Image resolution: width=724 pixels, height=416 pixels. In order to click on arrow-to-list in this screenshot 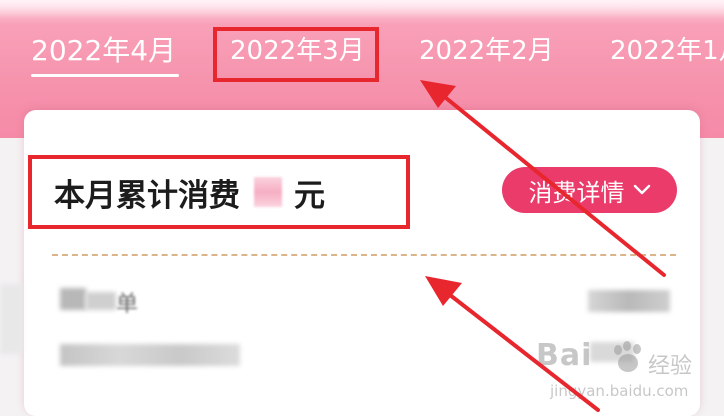, I will do `click(512, 344)`.